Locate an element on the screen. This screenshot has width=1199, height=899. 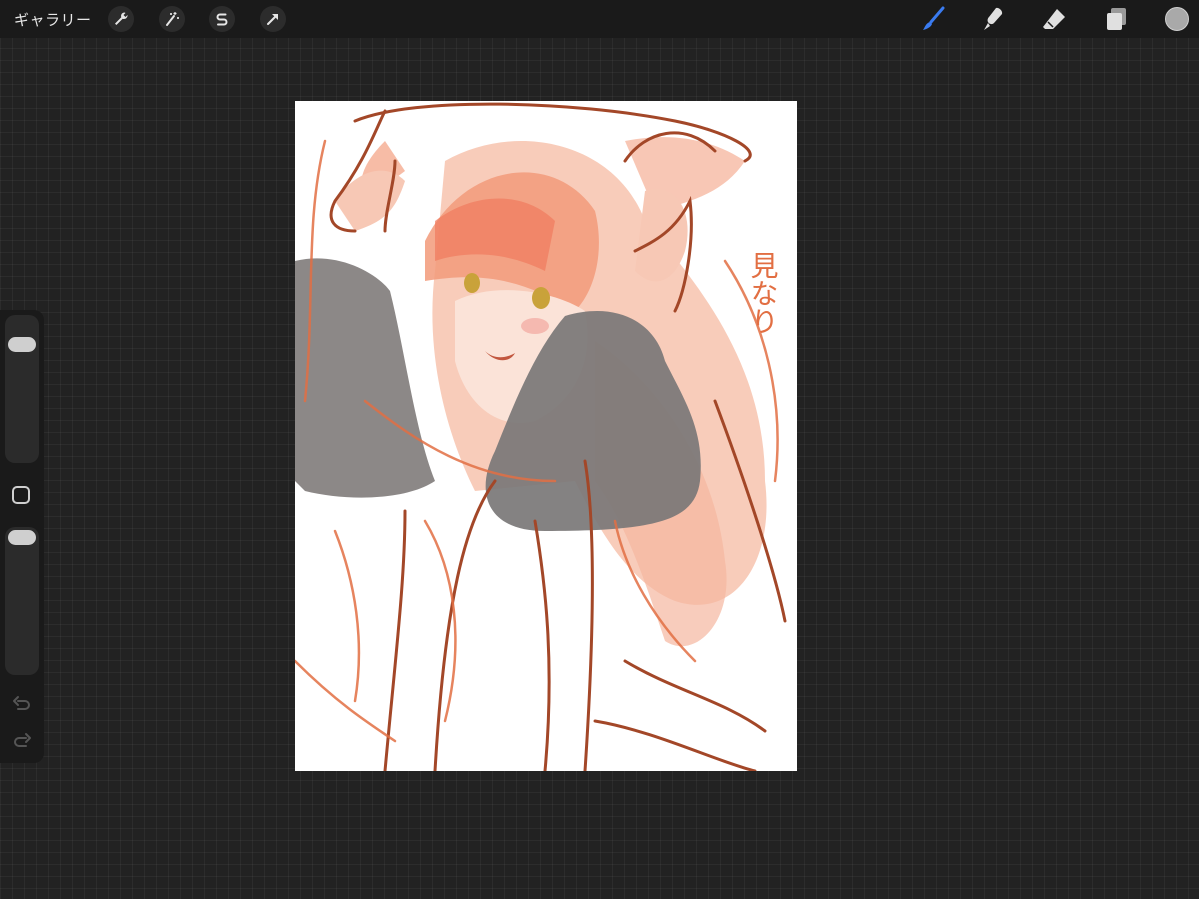
left-sidebar is located at coordinates (22, 536).